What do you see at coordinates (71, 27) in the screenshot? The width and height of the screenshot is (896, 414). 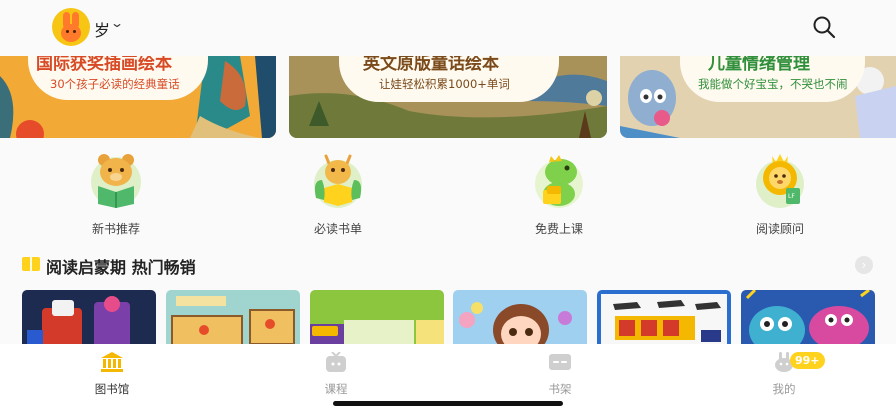 I see `bunny-avatar-icon` at bounding box center [71, 27].